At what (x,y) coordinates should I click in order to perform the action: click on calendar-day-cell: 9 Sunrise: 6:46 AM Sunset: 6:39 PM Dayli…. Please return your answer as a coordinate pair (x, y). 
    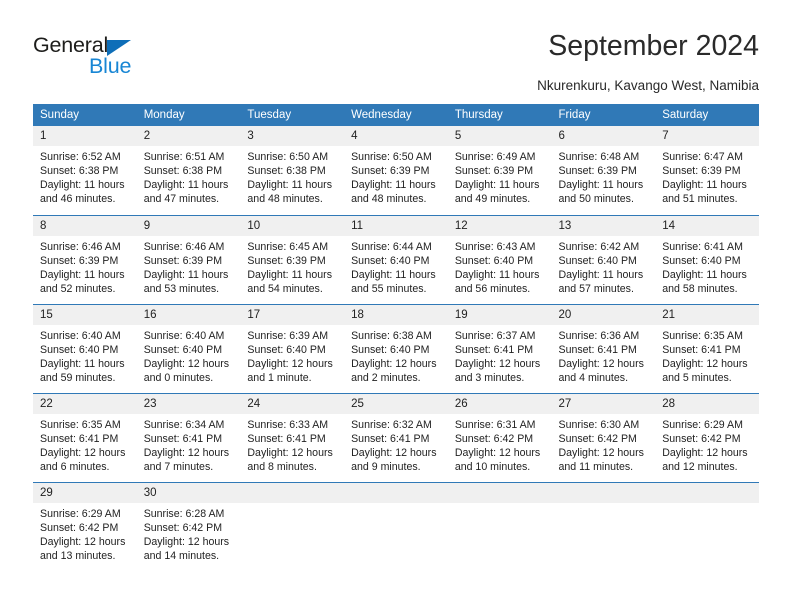
    Looking at the image, I should click on (188, 259).